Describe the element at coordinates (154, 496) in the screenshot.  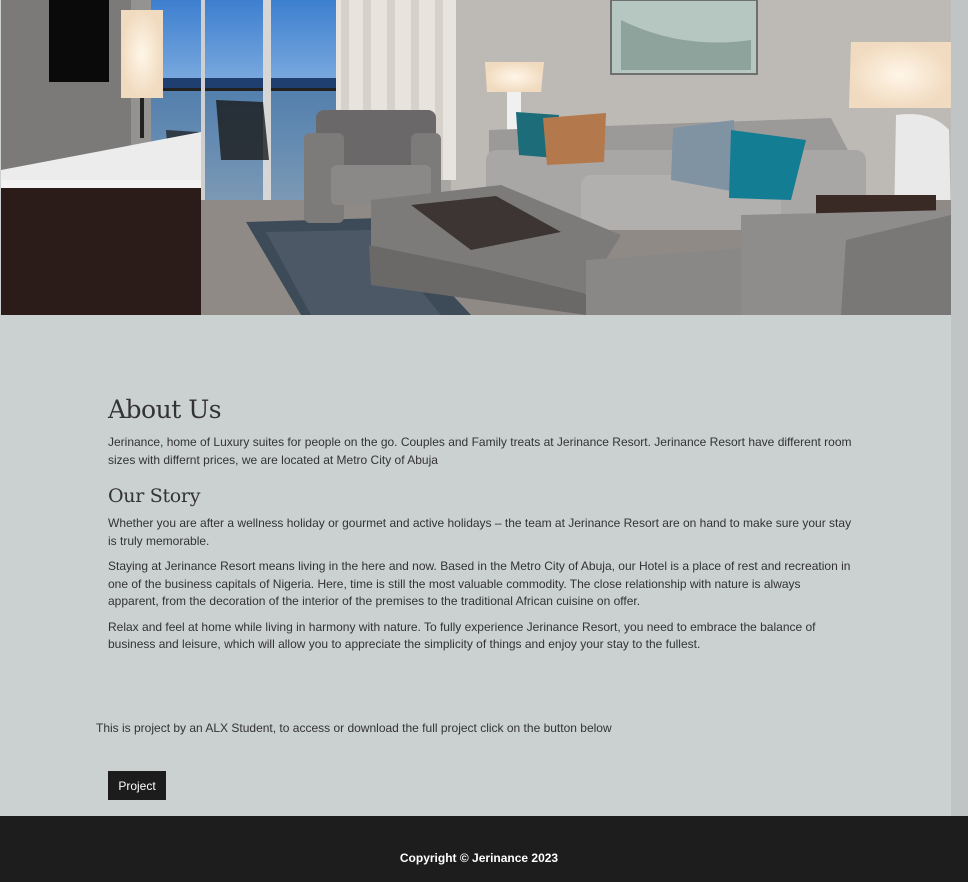
I see `story-title: Our Story` at that location.